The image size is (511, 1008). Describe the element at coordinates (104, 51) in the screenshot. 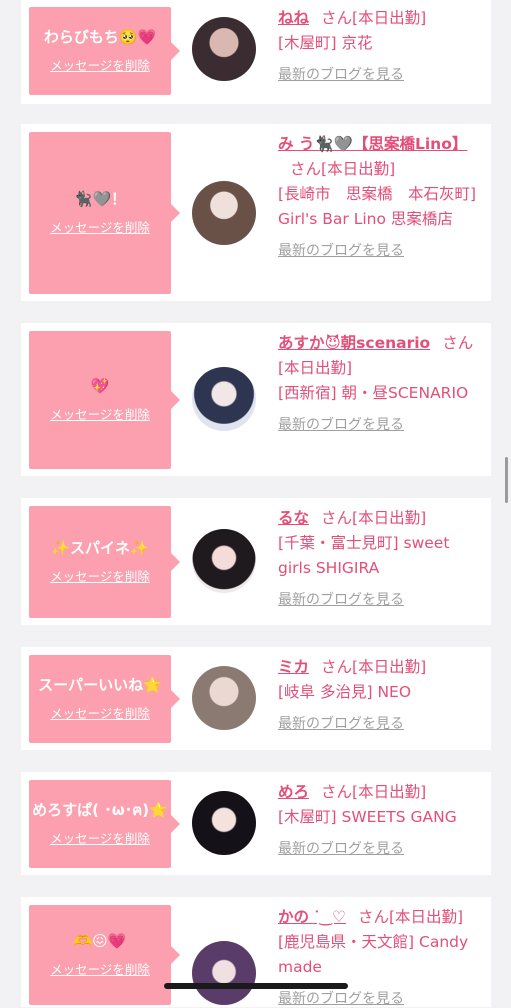

I see `message-bubble: わらびもち🥺💗 メッセージを削除` at that location.